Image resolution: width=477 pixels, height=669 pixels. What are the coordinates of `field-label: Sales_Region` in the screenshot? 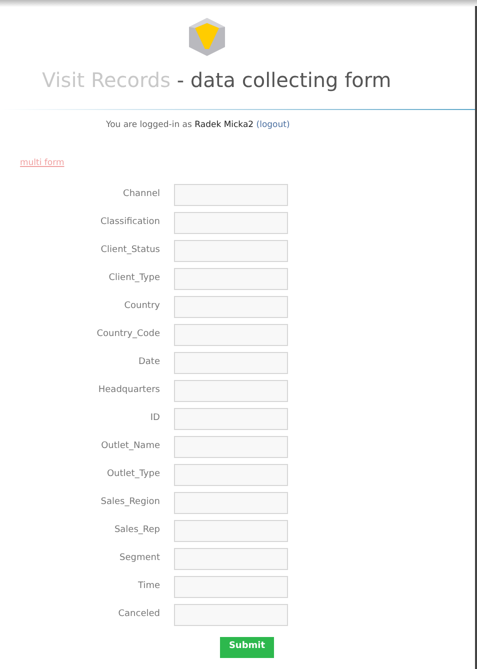 It's located at (130, 502).